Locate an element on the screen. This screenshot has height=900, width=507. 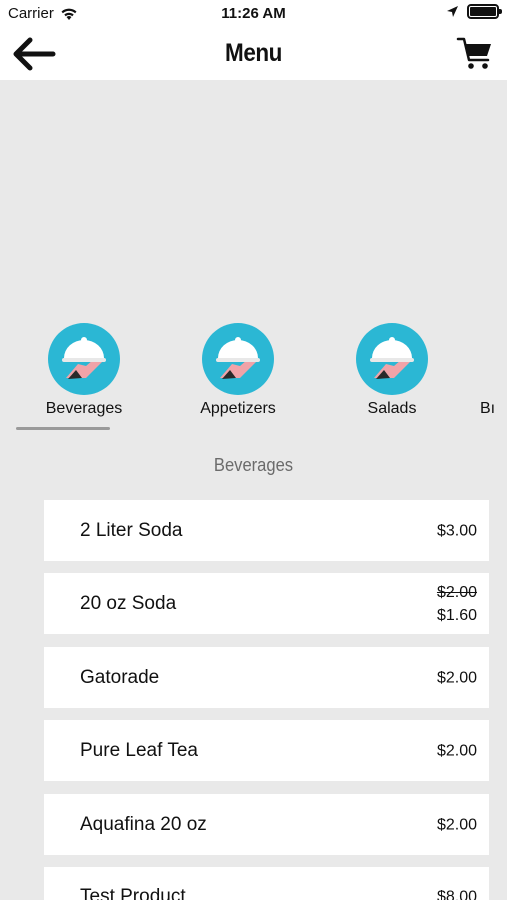
item-original-price: $2.00 is located at coordinates (456, 592).